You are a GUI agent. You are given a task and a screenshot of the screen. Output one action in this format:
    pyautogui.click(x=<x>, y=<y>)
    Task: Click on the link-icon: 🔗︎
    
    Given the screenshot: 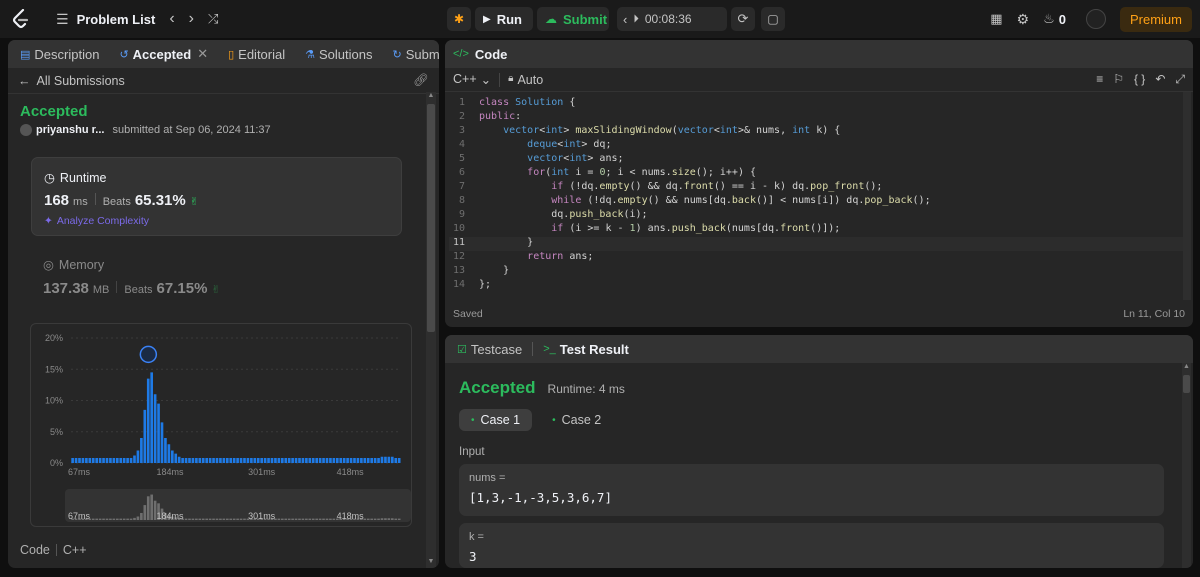 What is the action you would take?
    pyautogui.click(x=421, y=80)
    